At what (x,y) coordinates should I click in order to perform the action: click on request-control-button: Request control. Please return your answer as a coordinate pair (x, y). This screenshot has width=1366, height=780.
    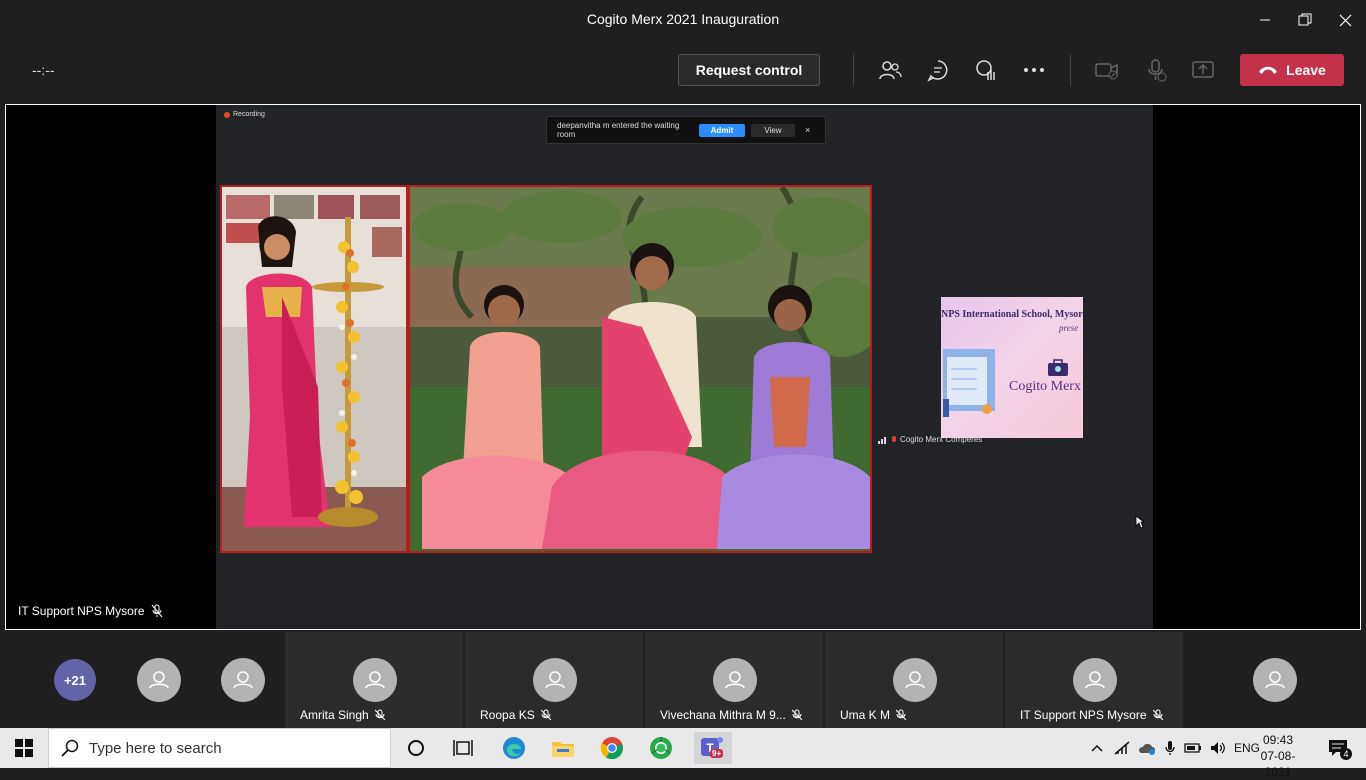
    Looking at the image, I should click on (749, 70).